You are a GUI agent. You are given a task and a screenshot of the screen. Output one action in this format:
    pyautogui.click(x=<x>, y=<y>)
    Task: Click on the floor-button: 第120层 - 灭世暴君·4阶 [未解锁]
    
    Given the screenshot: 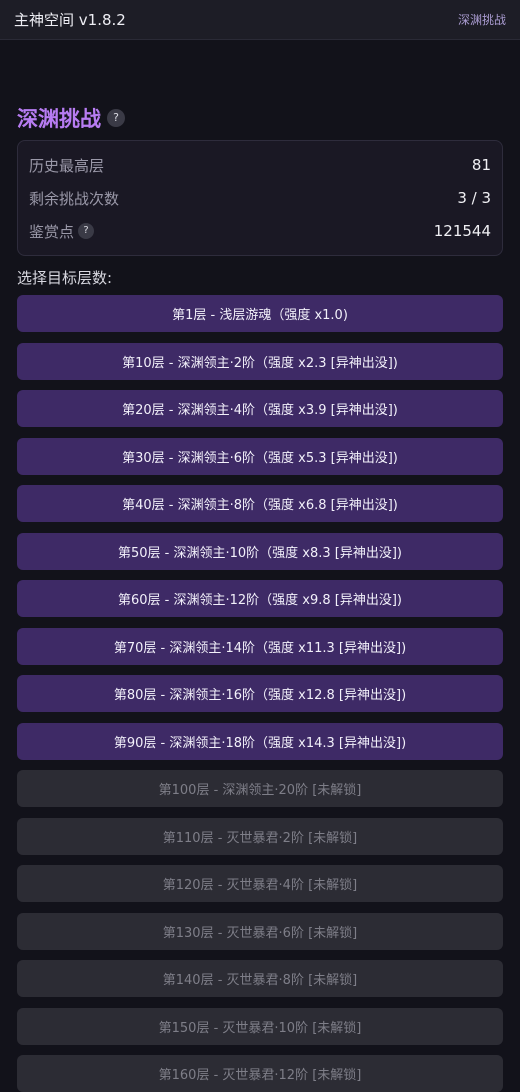 What is the action you would take?
    pyautogui.click(x=260, y=883)
    